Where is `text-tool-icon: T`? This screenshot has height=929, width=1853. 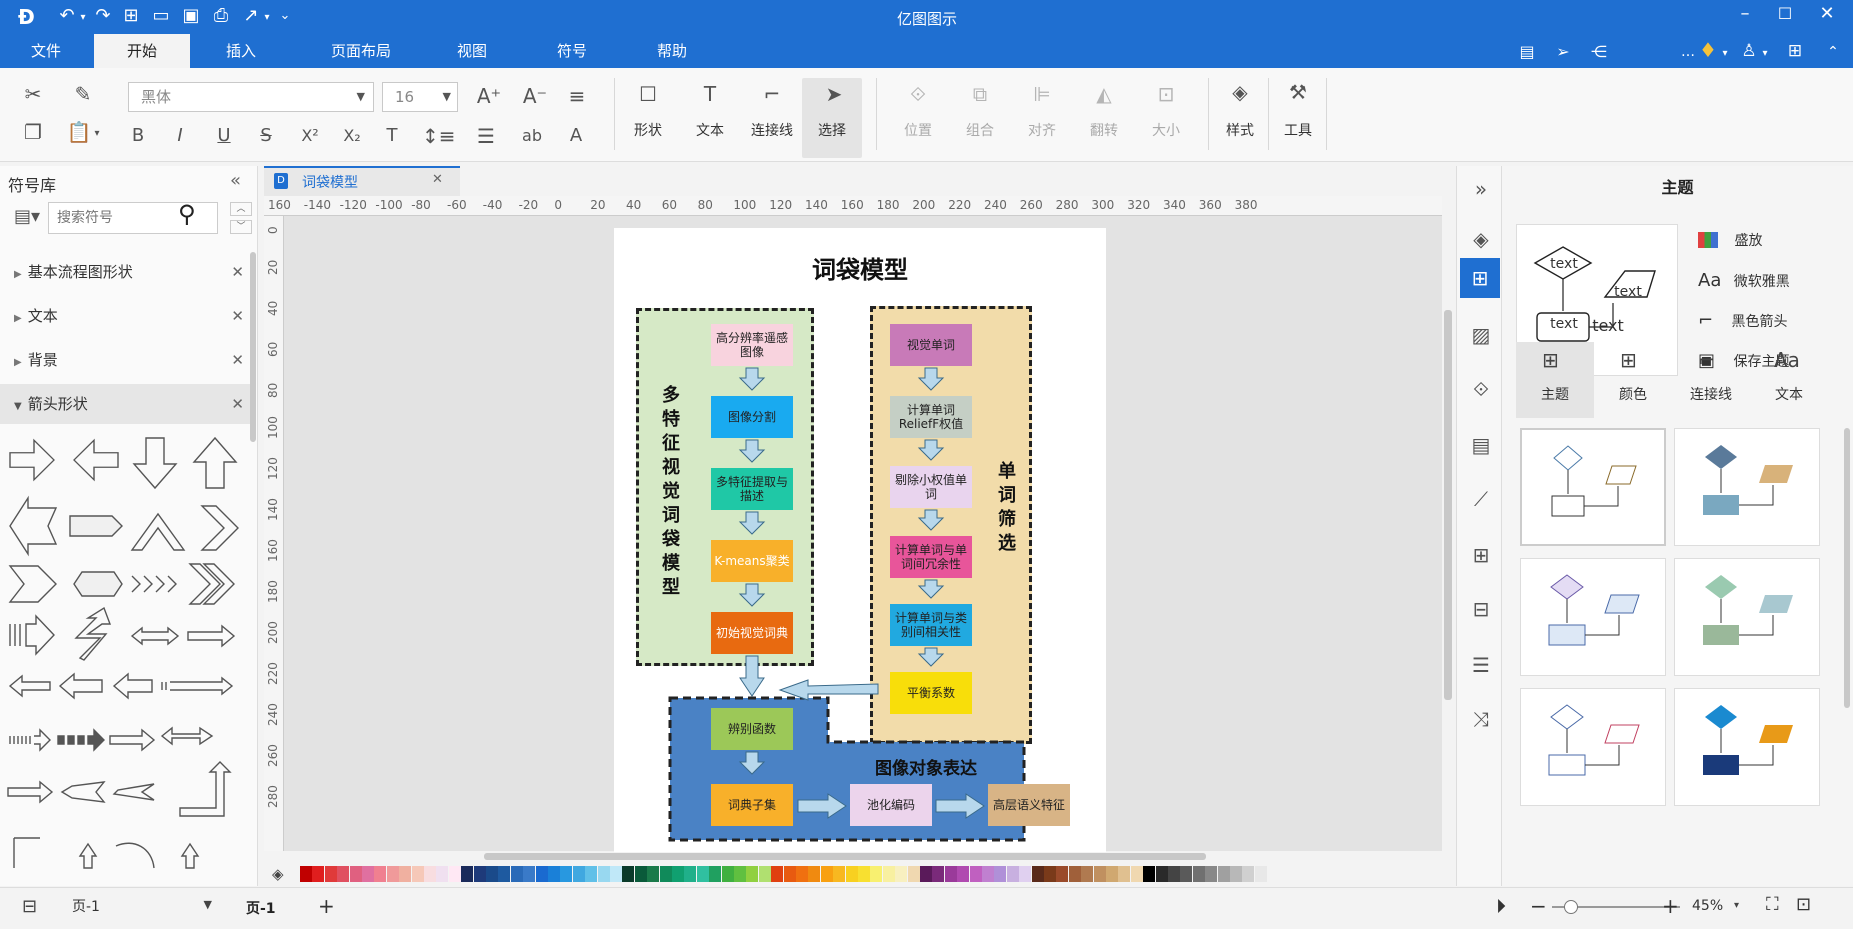
text-tool-icon: T is located at coordinates (710, 94).